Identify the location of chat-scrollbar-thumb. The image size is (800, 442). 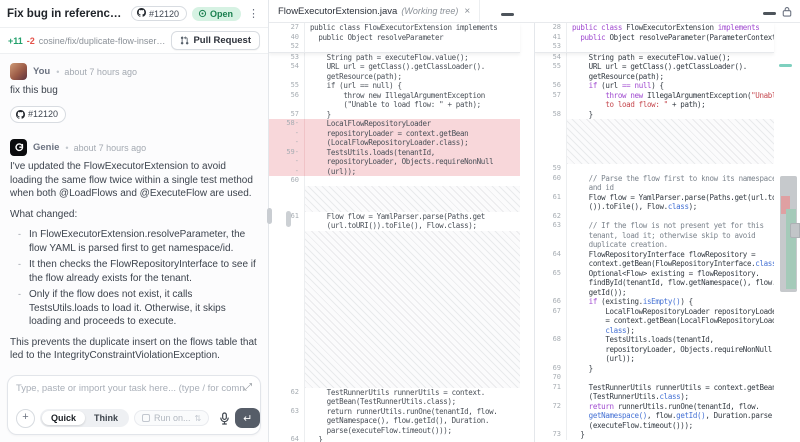
(269, 216).